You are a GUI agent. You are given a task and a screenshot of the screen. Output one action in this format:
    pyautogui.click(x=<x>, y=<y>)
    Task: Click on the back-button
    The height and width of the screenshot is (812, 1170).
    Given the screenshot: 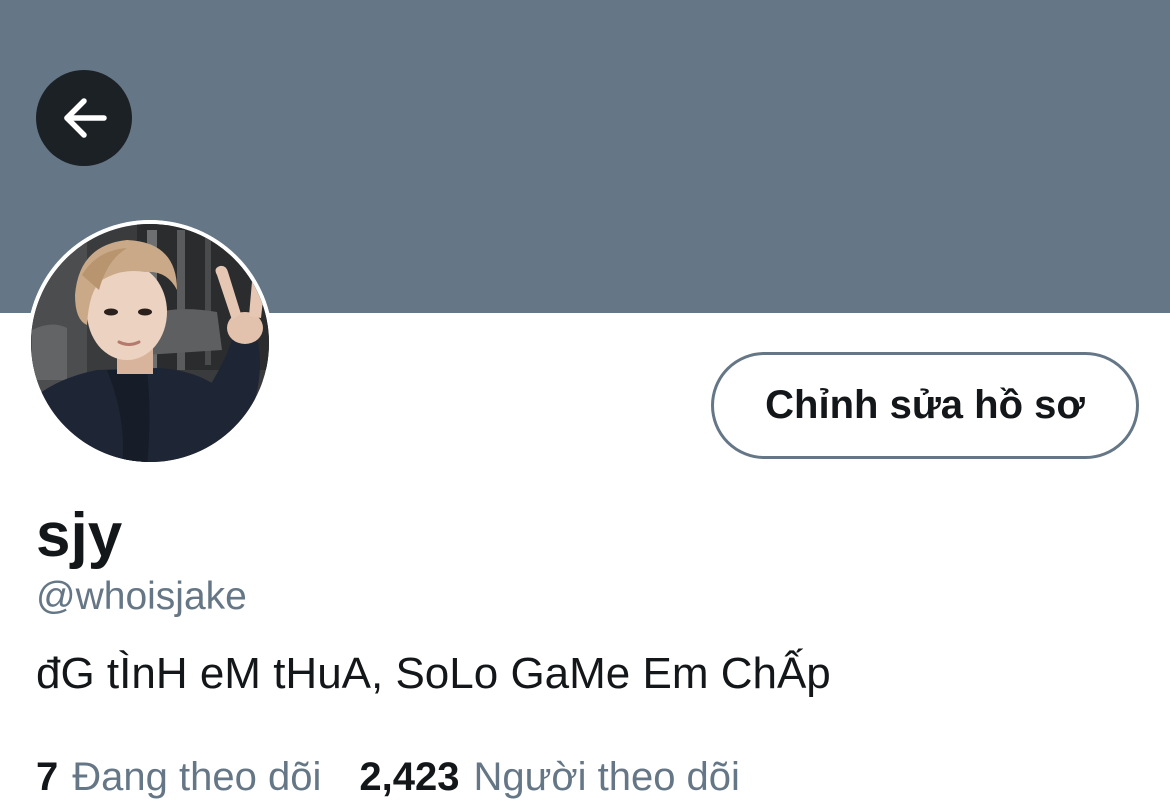 What is the action you would take?
    pyautogui.click(x=84, y=118)
    